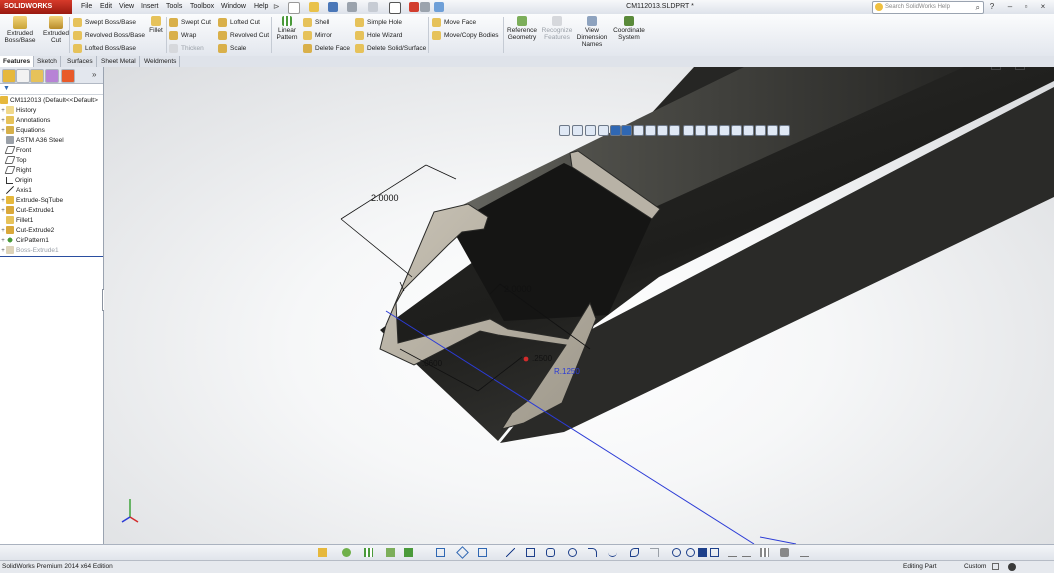 The height and width of the screenshot is (573, 1054). What do you see at coordinates (316, 22) in the screenshot?
I see `shell-button: Shell` at bounding box center [316, 22].